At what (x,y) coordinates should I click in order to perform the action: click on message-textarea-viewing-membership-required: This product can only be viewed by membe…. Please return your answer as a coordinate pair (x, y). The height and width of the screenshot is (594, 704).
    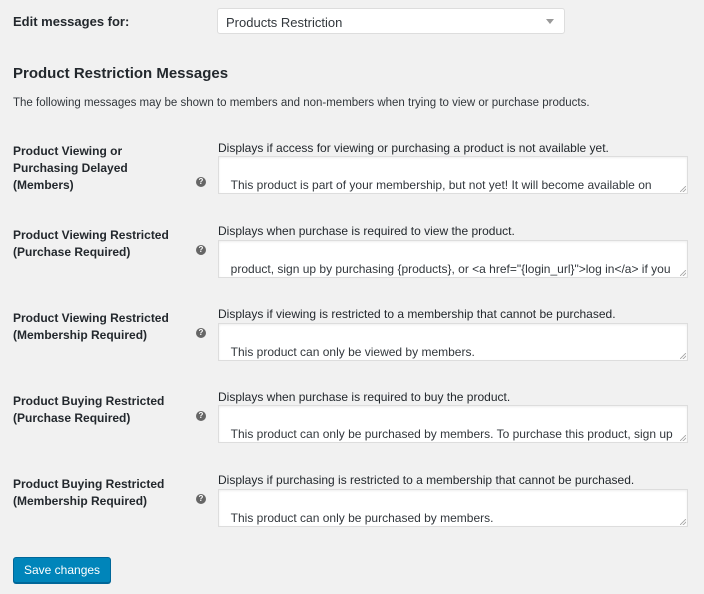
    Looking at the image, I should click on (453, 342).